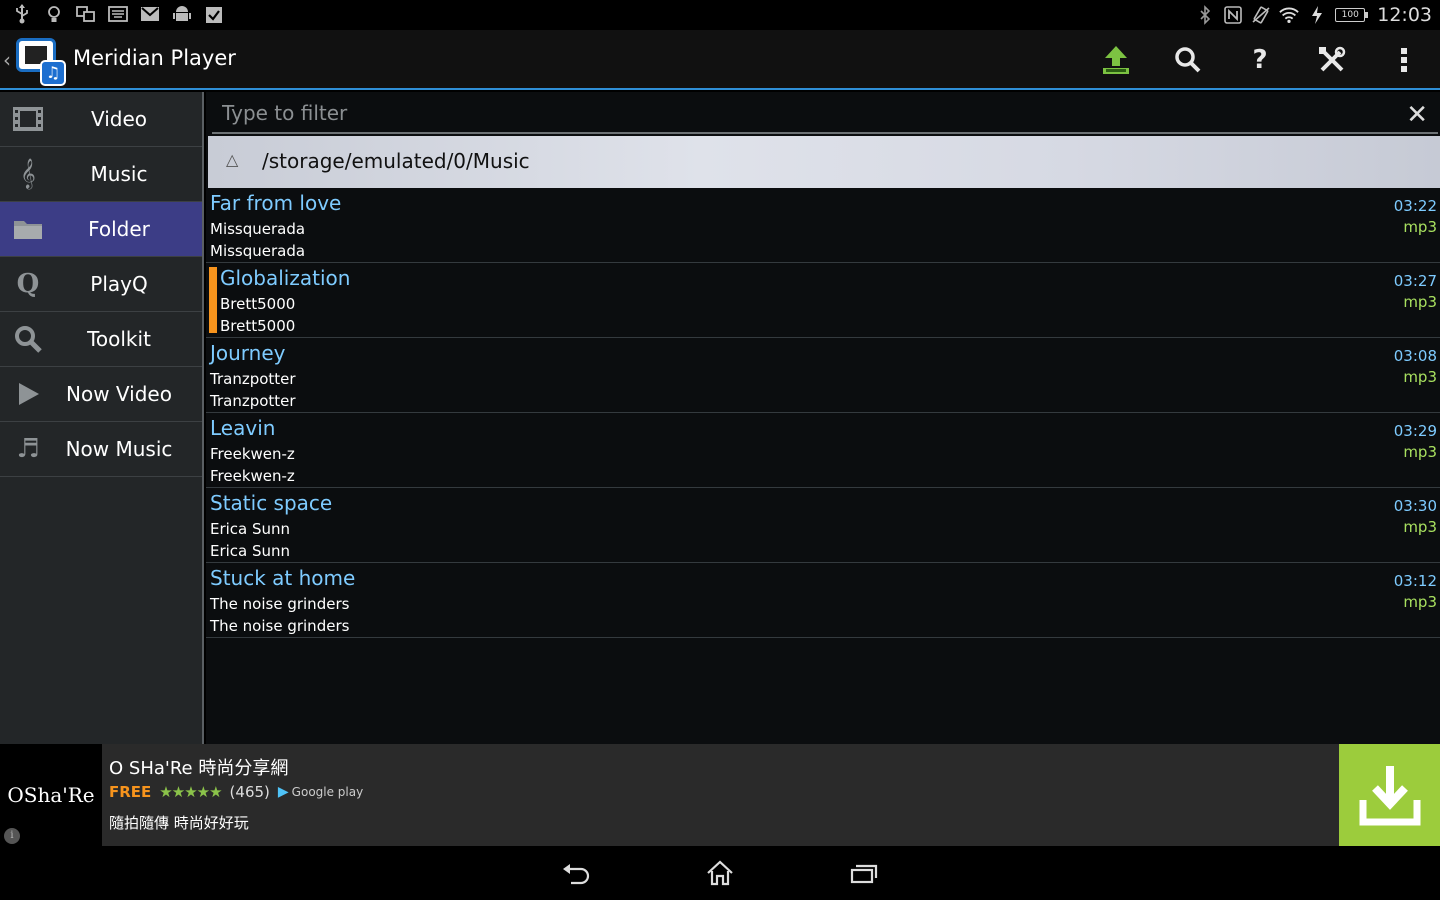 The height and width of the screenshot is (900, 1440). I want to click on tools-button, so click(1332, 60).